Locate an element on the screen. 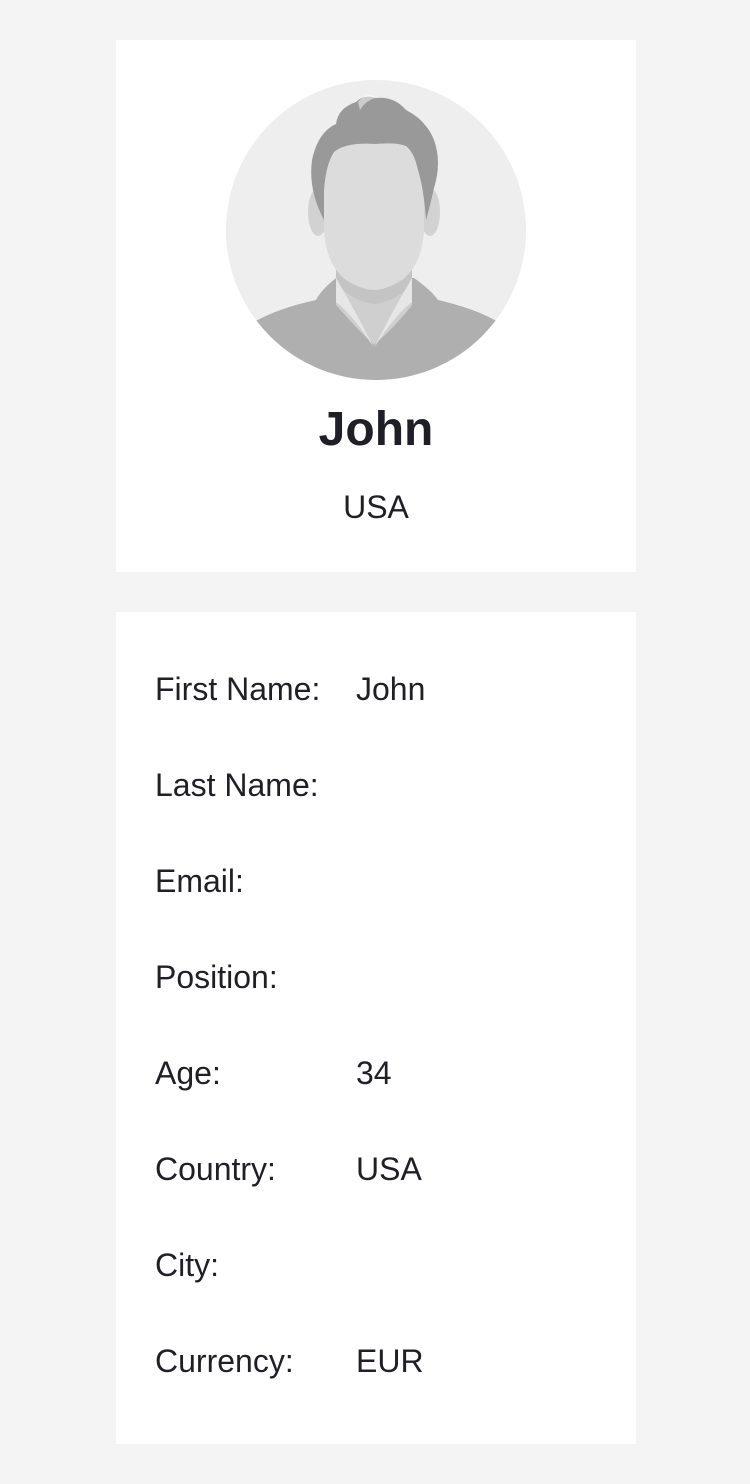 This screenshot has width=750, height=1484. detail-row-first-name: First Name: John is located at coordinates (376, 689).